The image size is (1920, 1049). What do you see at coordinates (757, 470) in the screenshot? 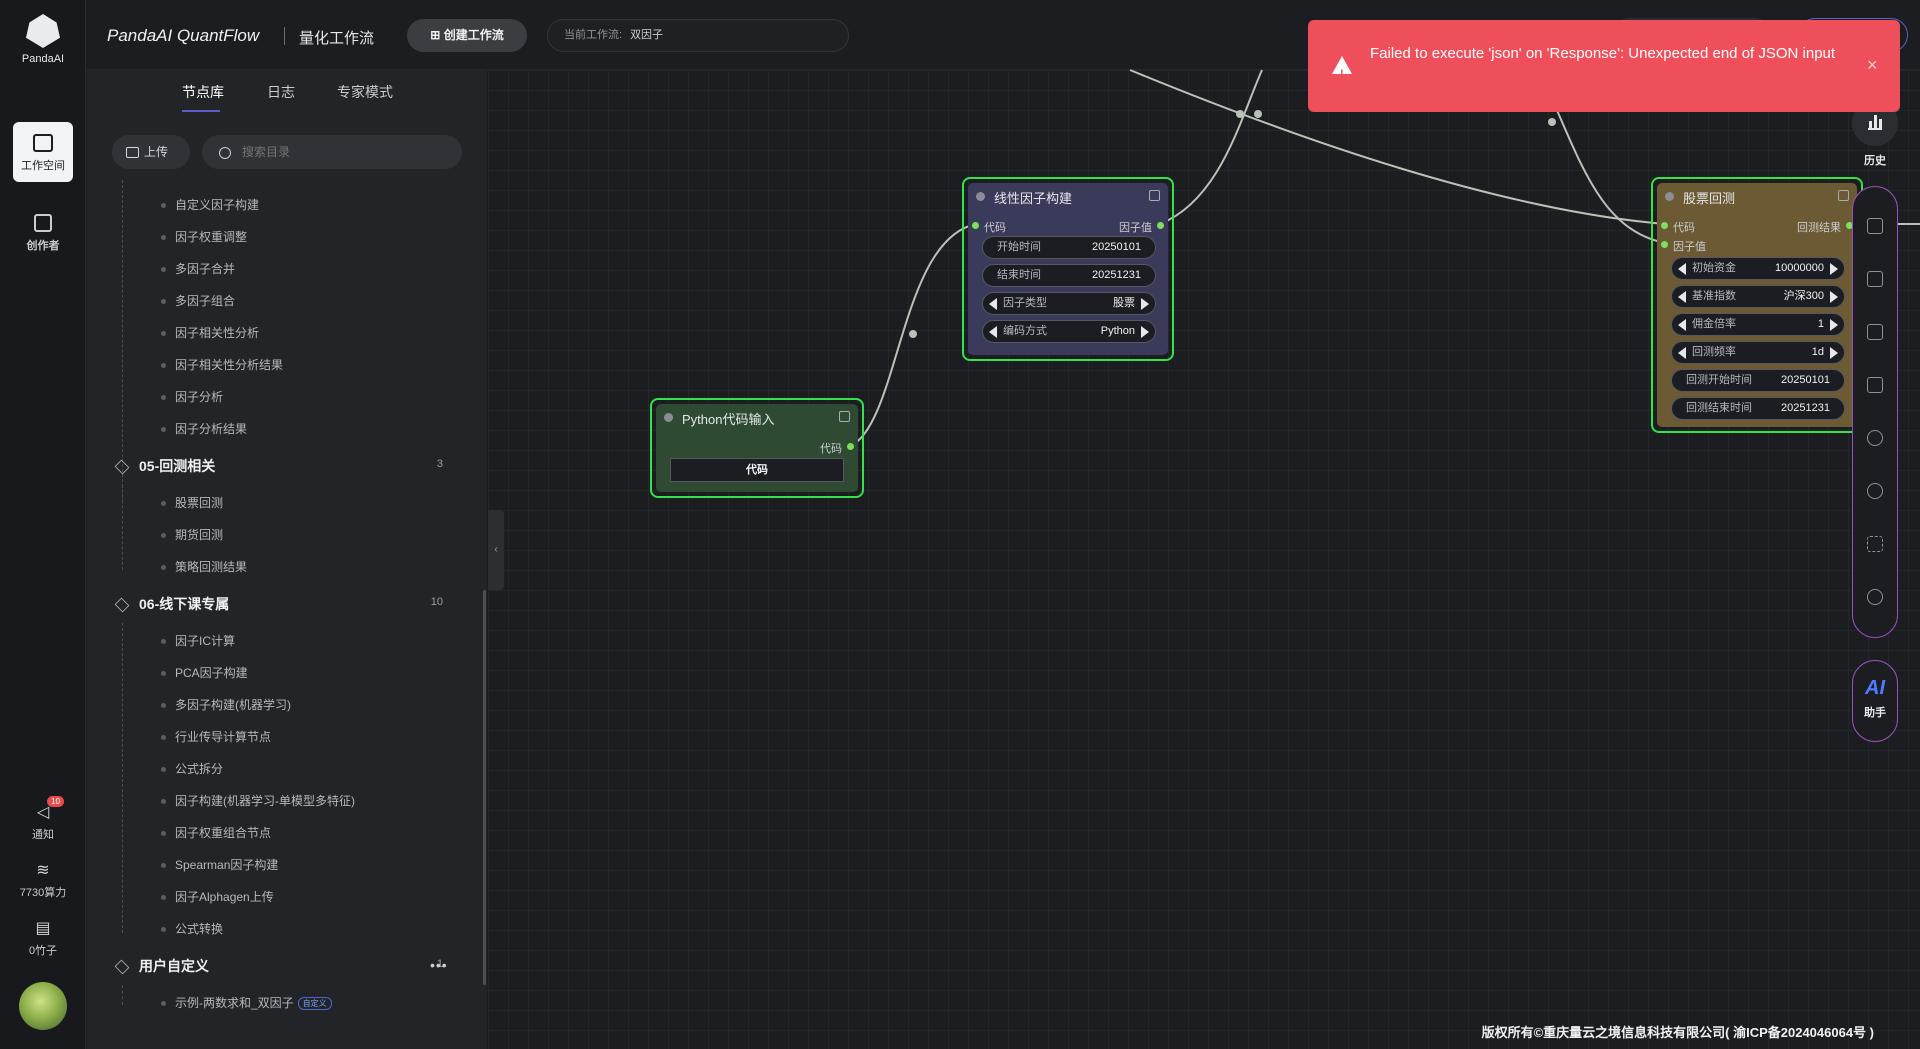
I see `code-button: 代码` at bounding box center [757, 470].